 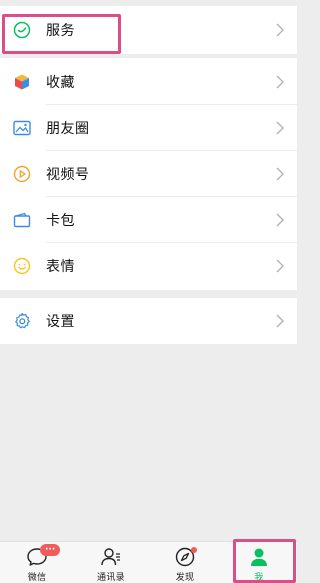 I want to click on contacts-person-icon, so click(x=111, y=557).